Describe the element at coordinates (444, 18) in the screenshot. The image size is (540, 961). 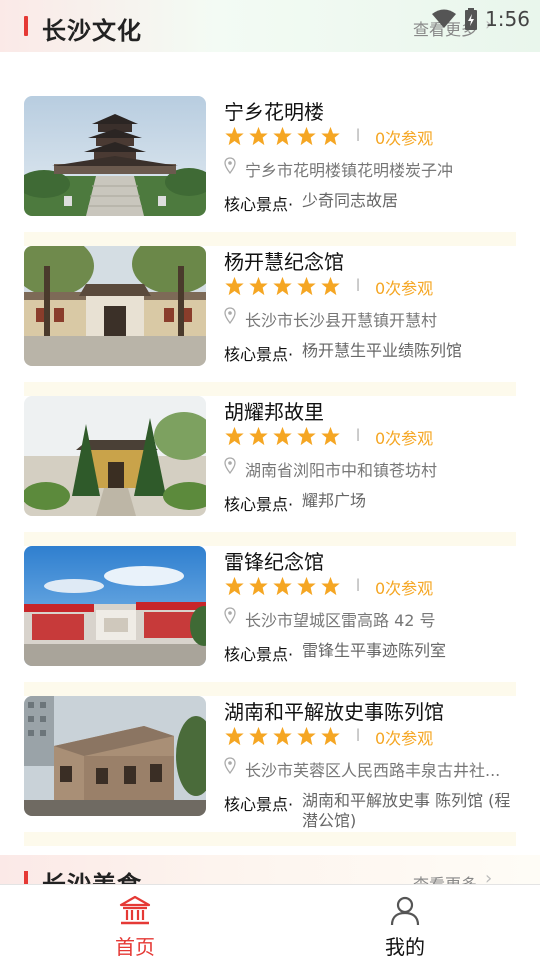
I see `wifi-icon` at that location.